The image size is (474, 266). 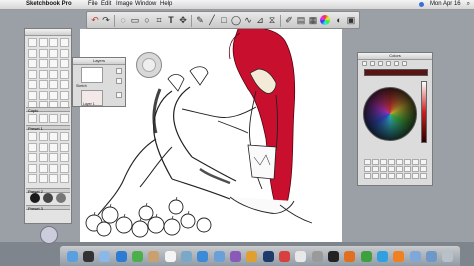 What do you see at coordinates (99, 61) in the screenshot?
I see `layers-title: Layers` at bounding box center [99, 61].